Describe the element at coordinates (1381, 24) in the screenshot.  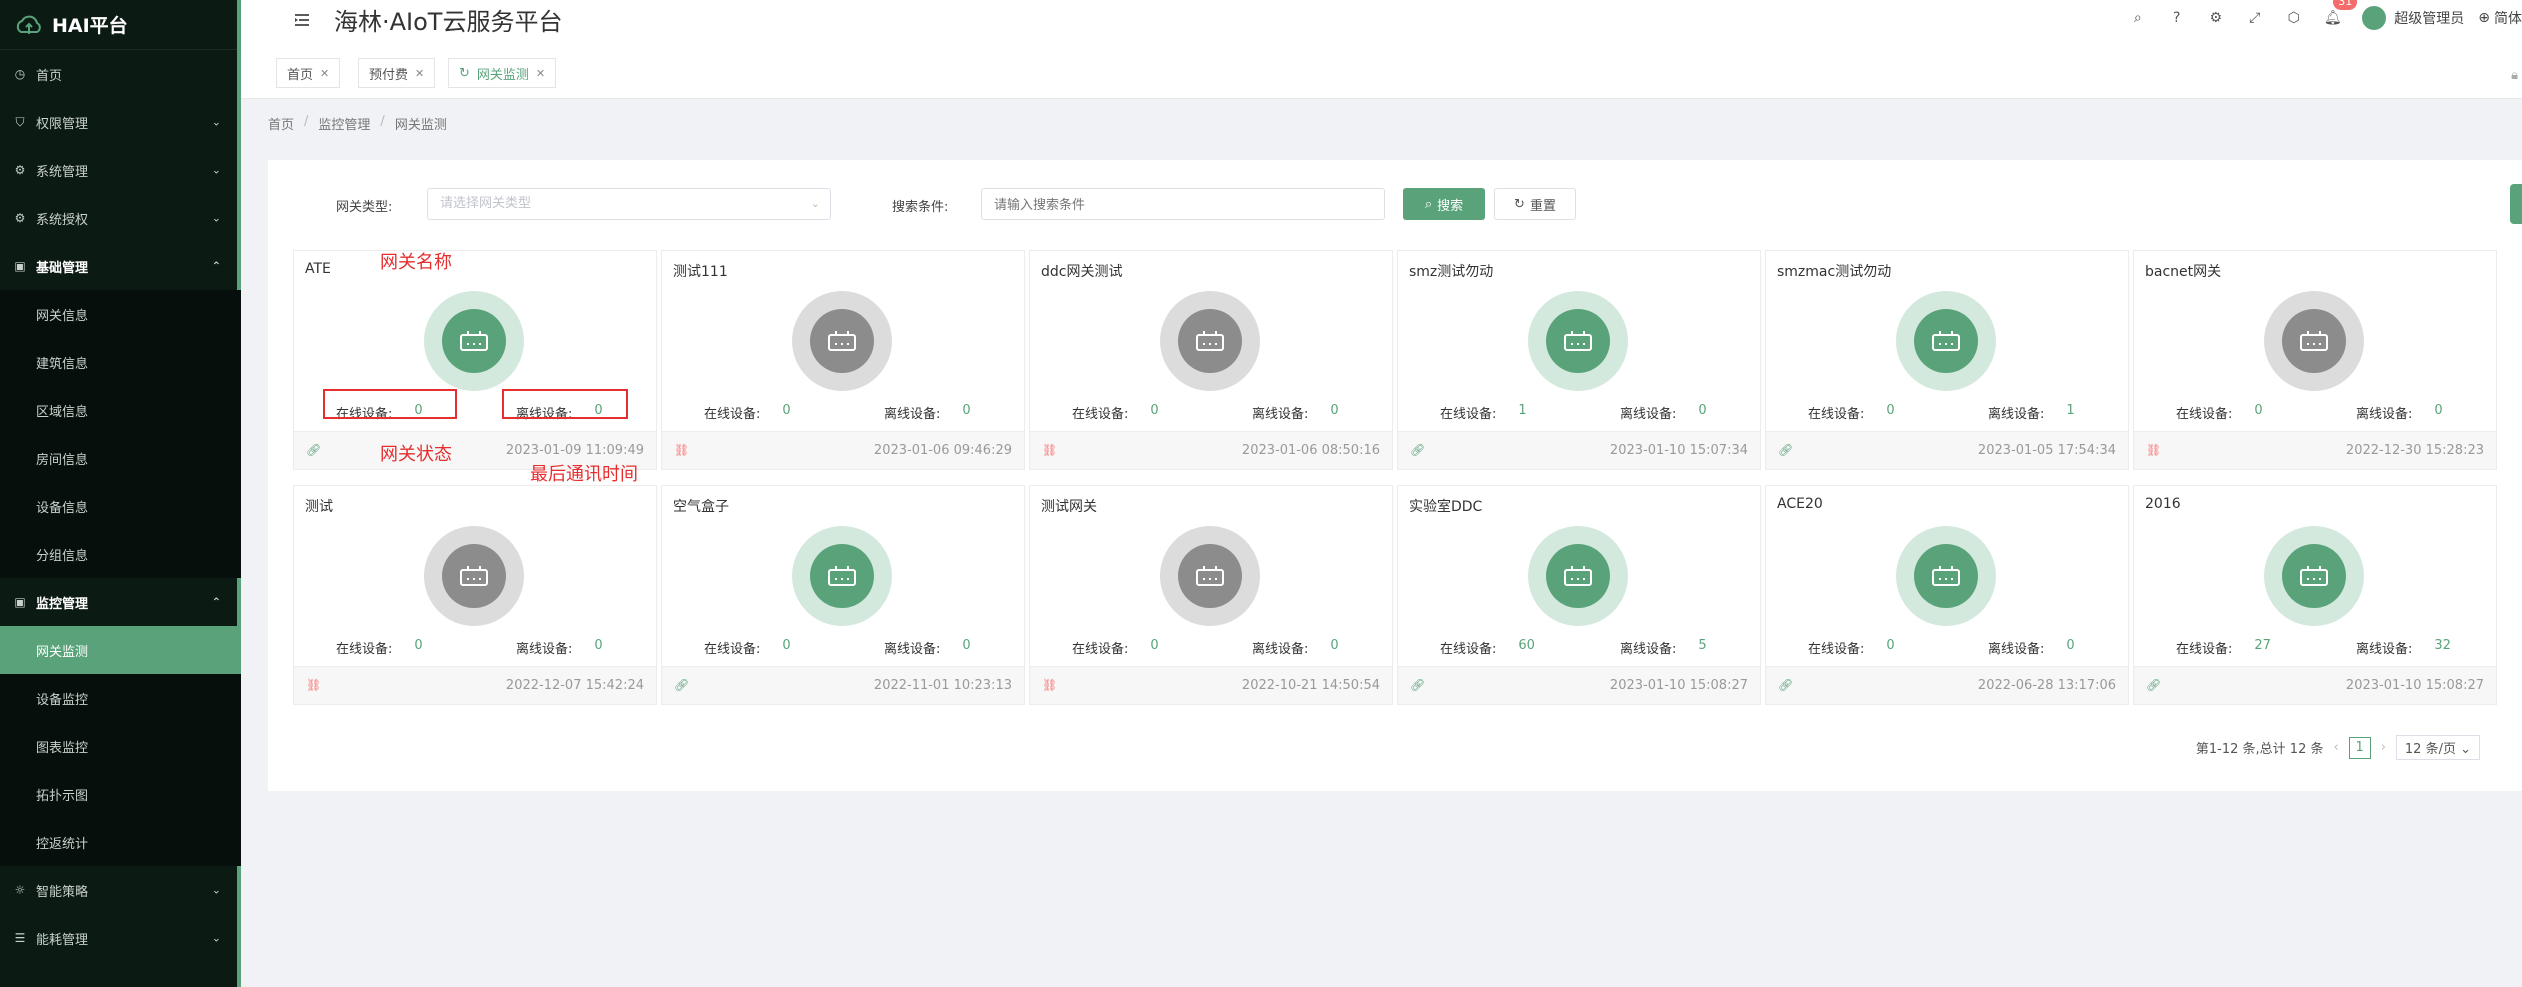
I see `header: 海林·AIoT云服务平台 ⌕ ? ⚙ ⤢ ⬡ 🔔︎ 31 超级管理员 ⊕ 简体` at that location.